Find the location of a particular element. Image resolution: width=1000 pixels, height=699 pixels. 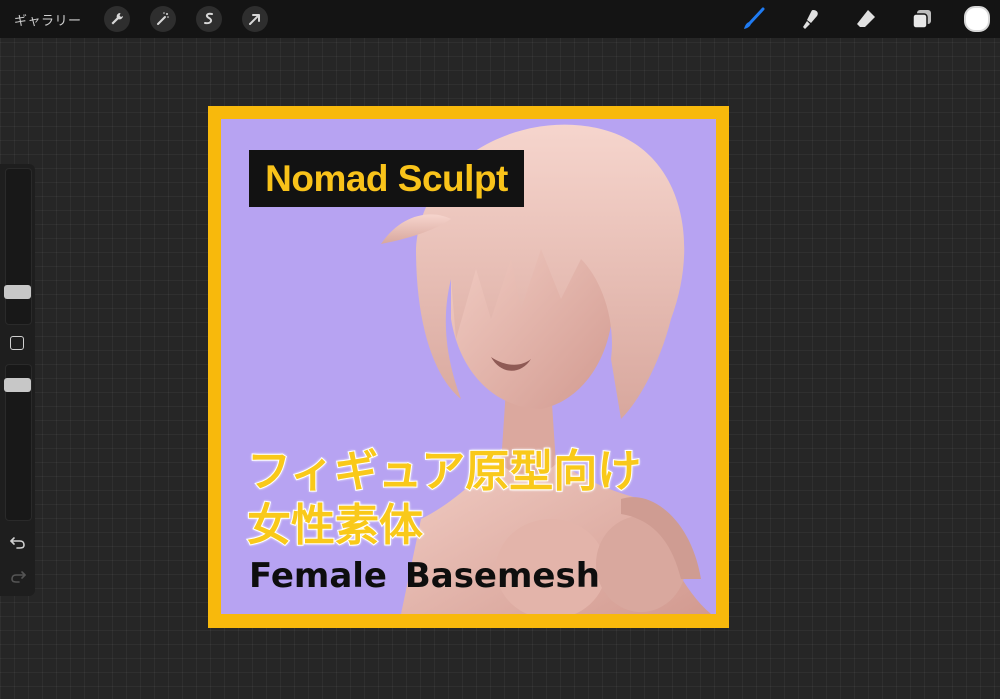

redo-icon is located at coordinates (18, 576).